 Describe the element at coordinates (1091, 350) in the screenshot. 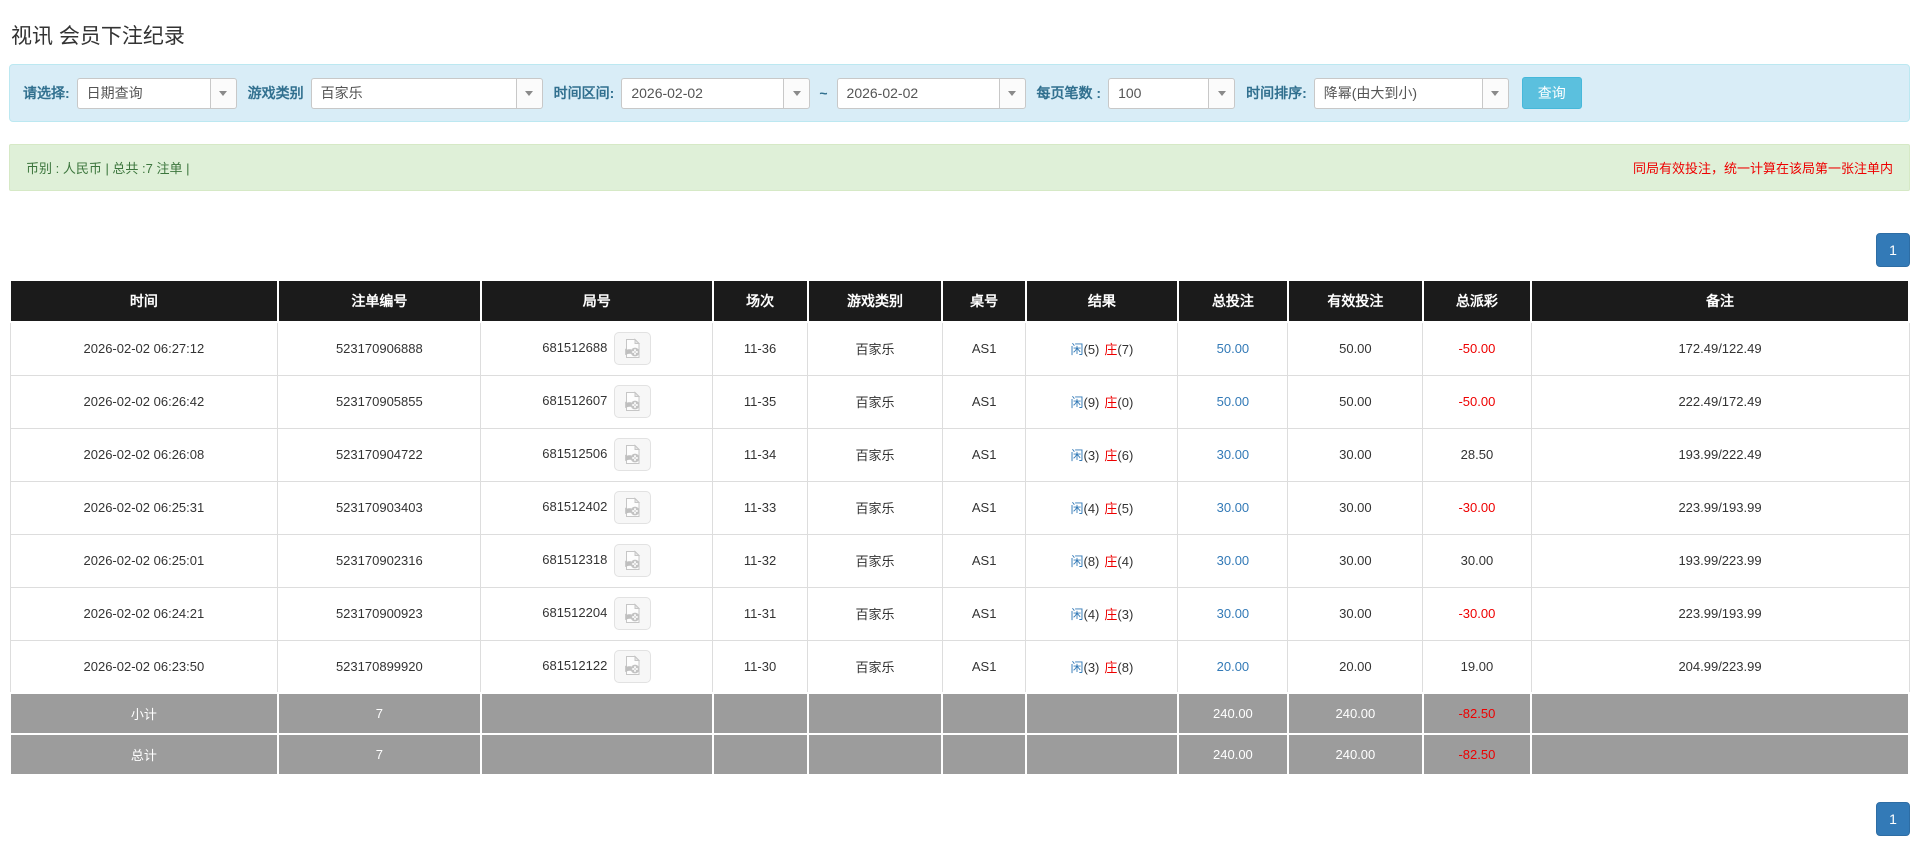

I see `result-player-value: (5)` at that location.